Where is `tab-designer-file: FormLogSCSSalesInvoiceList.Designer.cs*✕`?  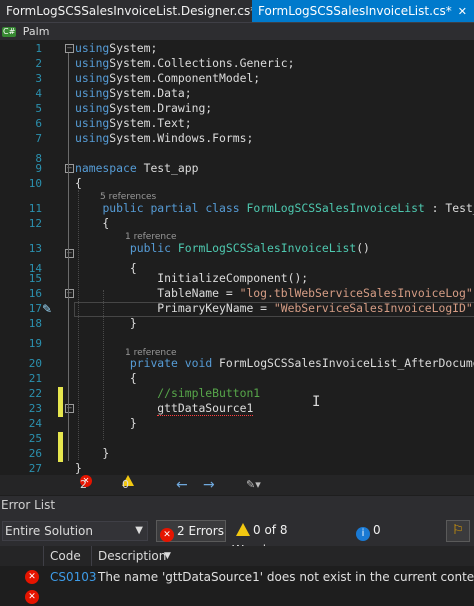
tab-designer-file: FormLogSCSSalesInvoiceList.Designer.cs*✕ is located at coordinates (135, 11).